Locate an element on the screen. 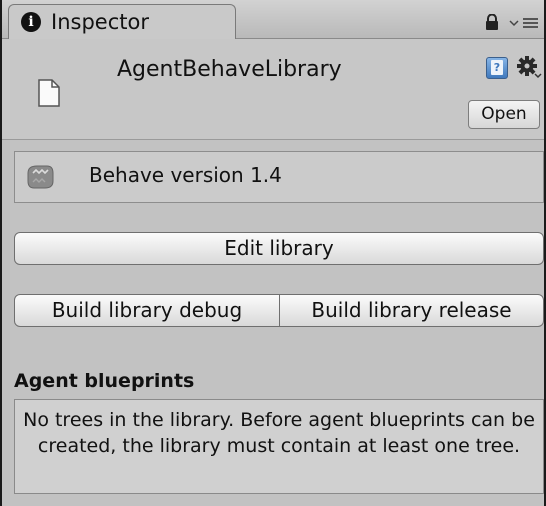 This screenshot has height=506, width=546. version-label: Behave version 1.4 is located at coordinates (185, 175).